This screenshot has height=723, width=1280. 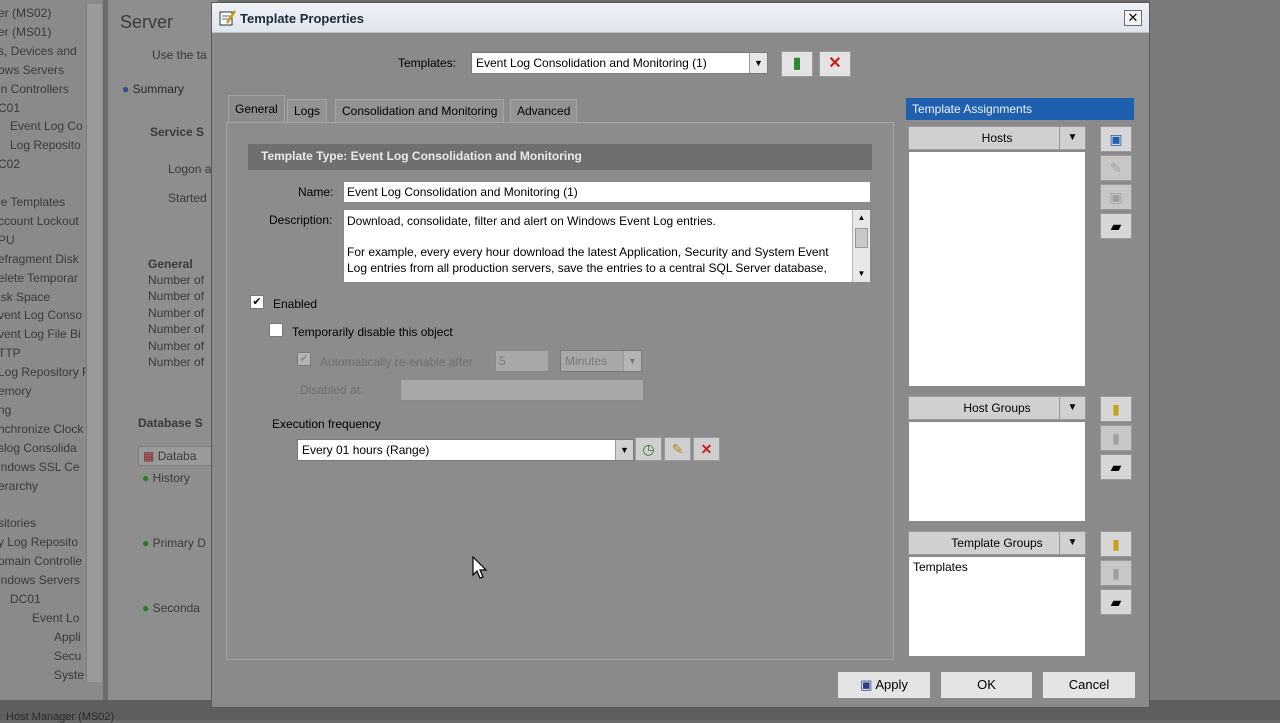 I want to click on list-item: Templates, so click(x=997, y=567).